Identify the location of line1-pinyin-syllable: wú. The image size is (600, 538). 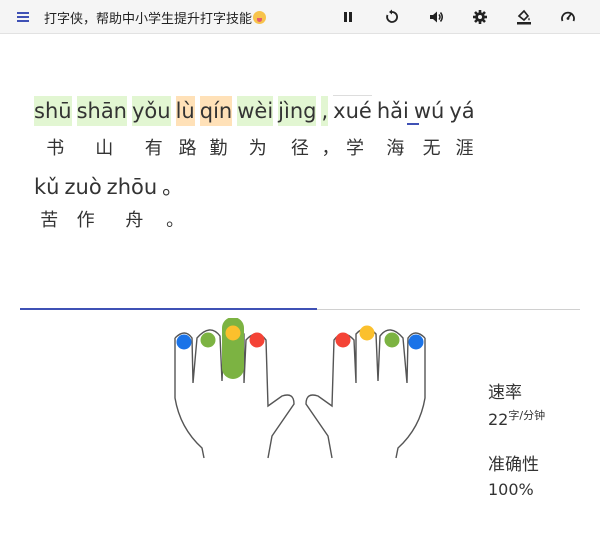
(429, 111).